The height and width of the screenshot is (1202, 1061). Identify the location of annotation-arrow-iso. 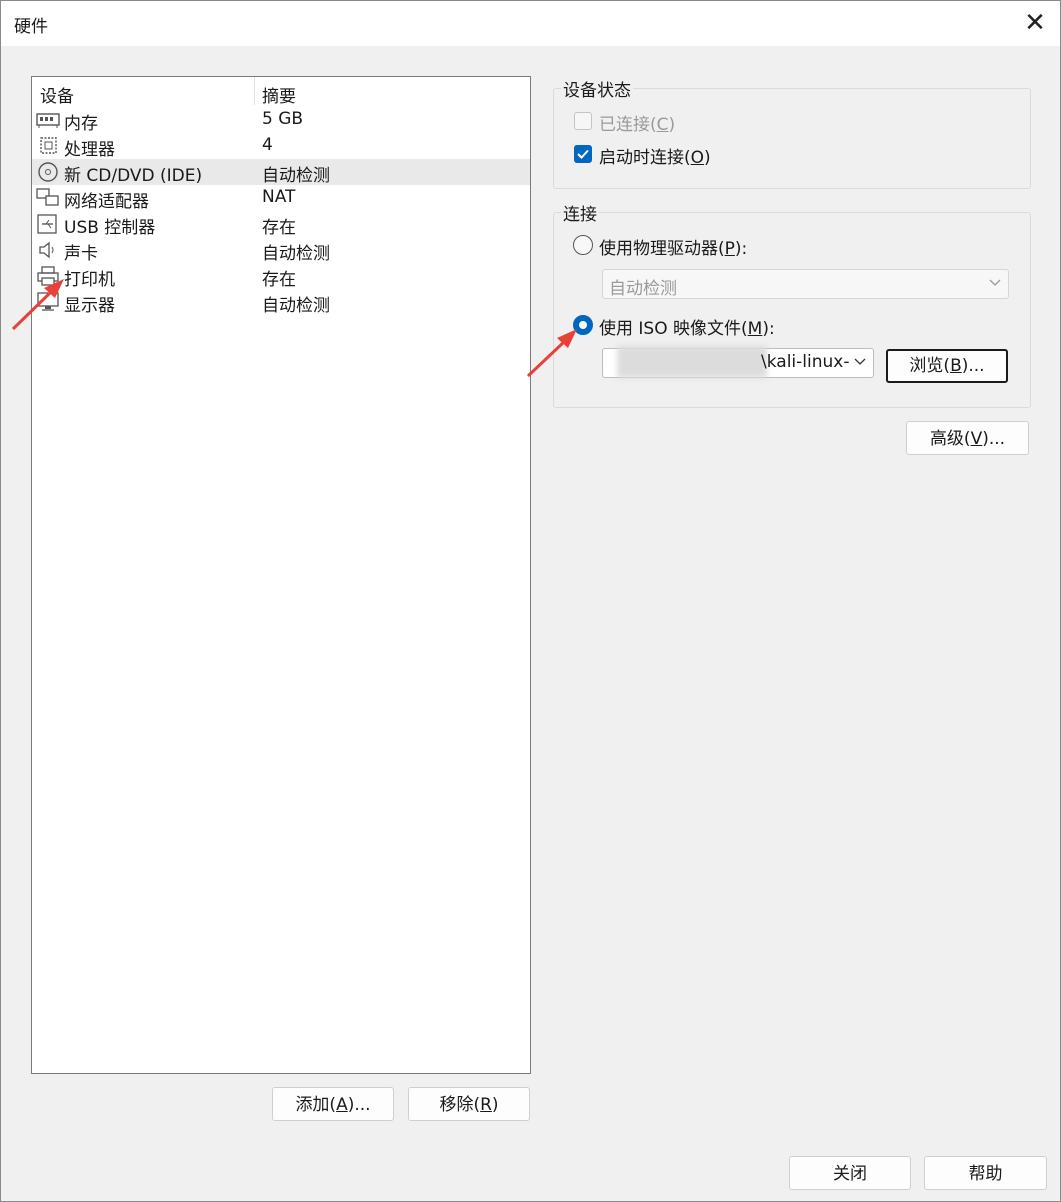
(551, 353).